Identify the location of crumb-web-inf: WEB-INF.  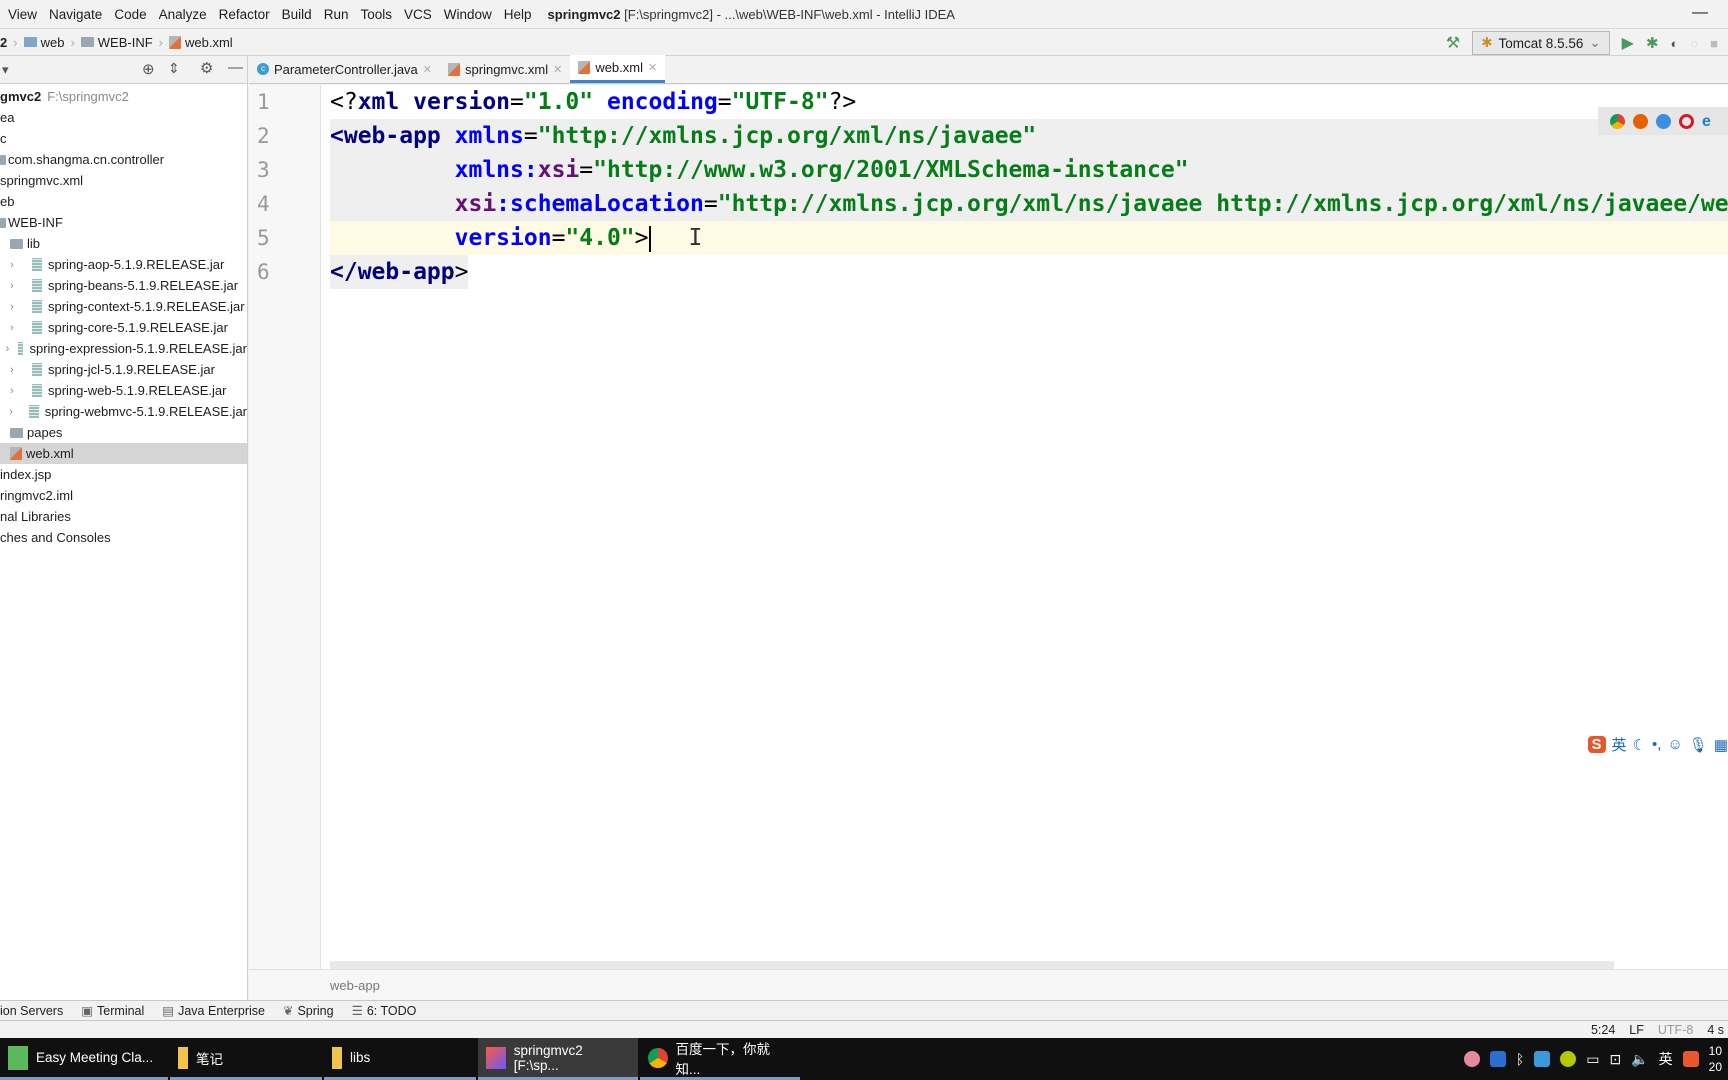
(116, 42).